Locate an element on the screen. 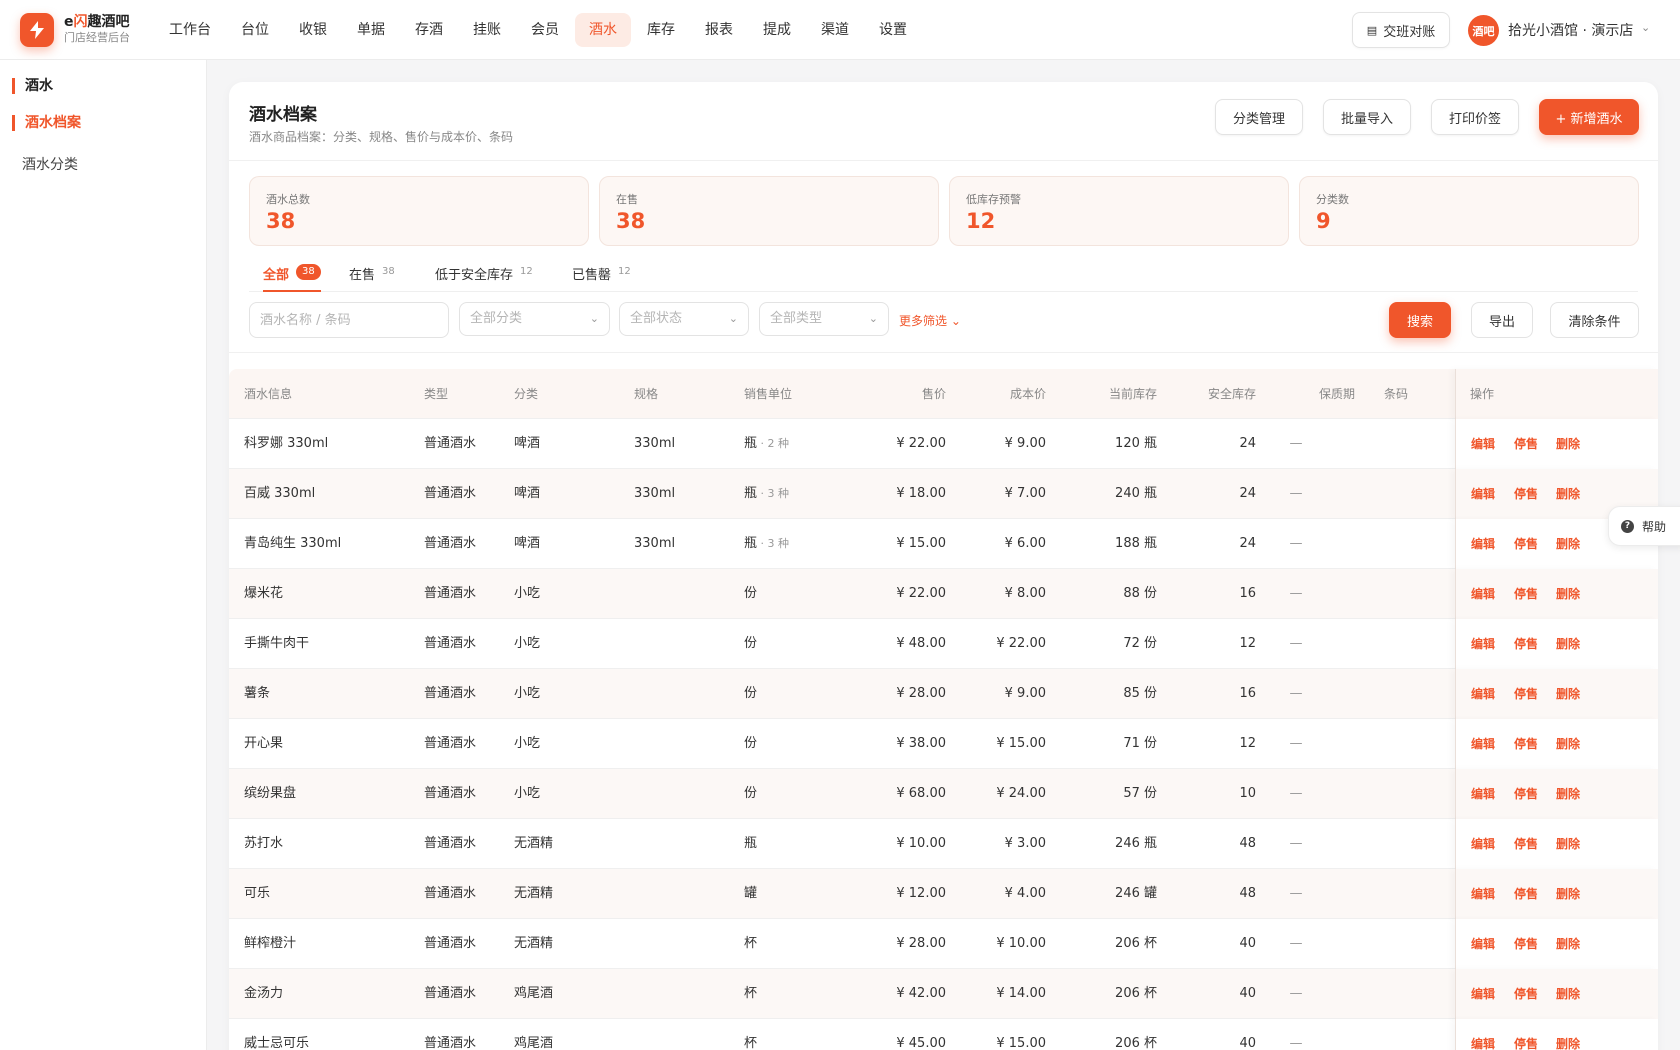  store-name: 拾光小酒馆 · 演示店 is located at coordinates (1570, 30).